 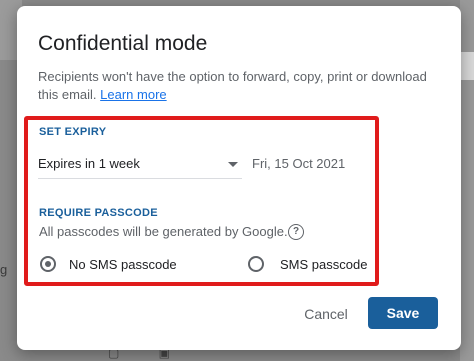 I want to click on sms-passcode-radio, so click(x=256, y=264).